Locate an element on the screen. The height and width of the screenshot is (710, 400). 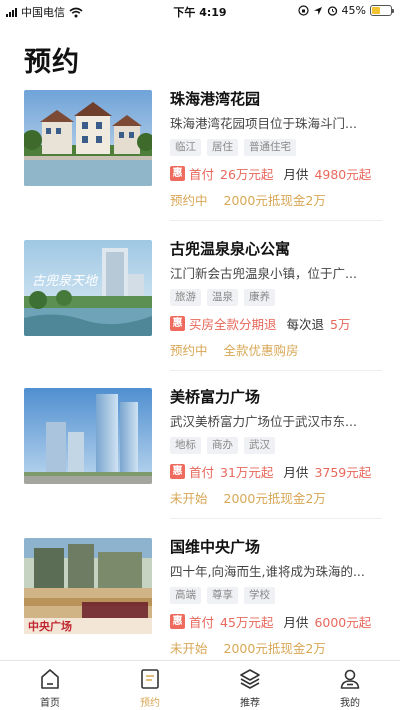
location-icon is located at coordinates (317, 10).